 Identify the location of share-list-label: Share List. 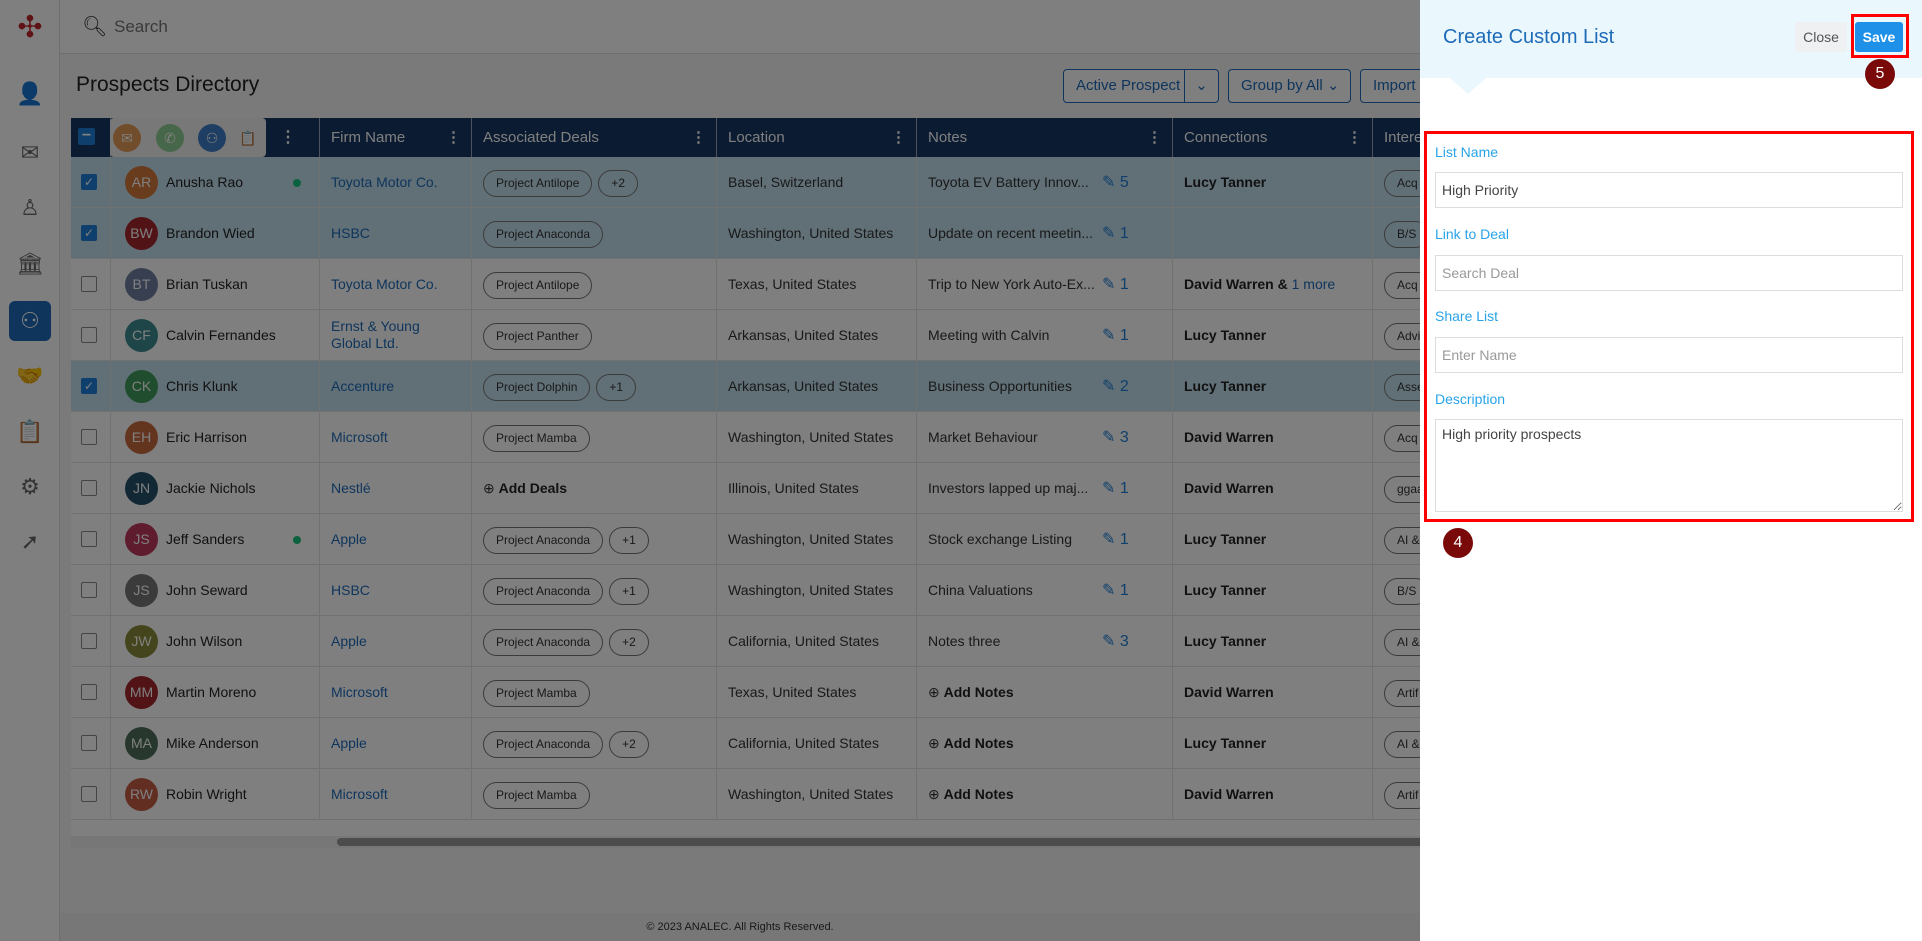
(1467, 316).